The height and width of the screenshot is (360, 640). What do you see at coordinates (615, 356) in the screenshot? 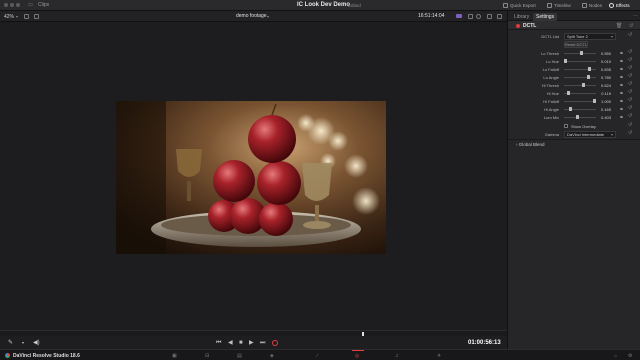
I see `home-icon: ⌂` at bounding box center [615, 356].